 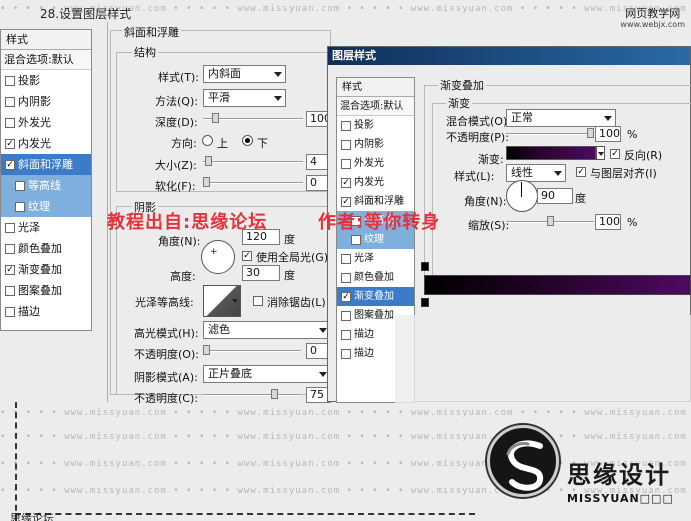 What do you see at coordinates (46, 206) in the screenshot?
I see `style-item: 纹理` at bounding box center [46, 206].